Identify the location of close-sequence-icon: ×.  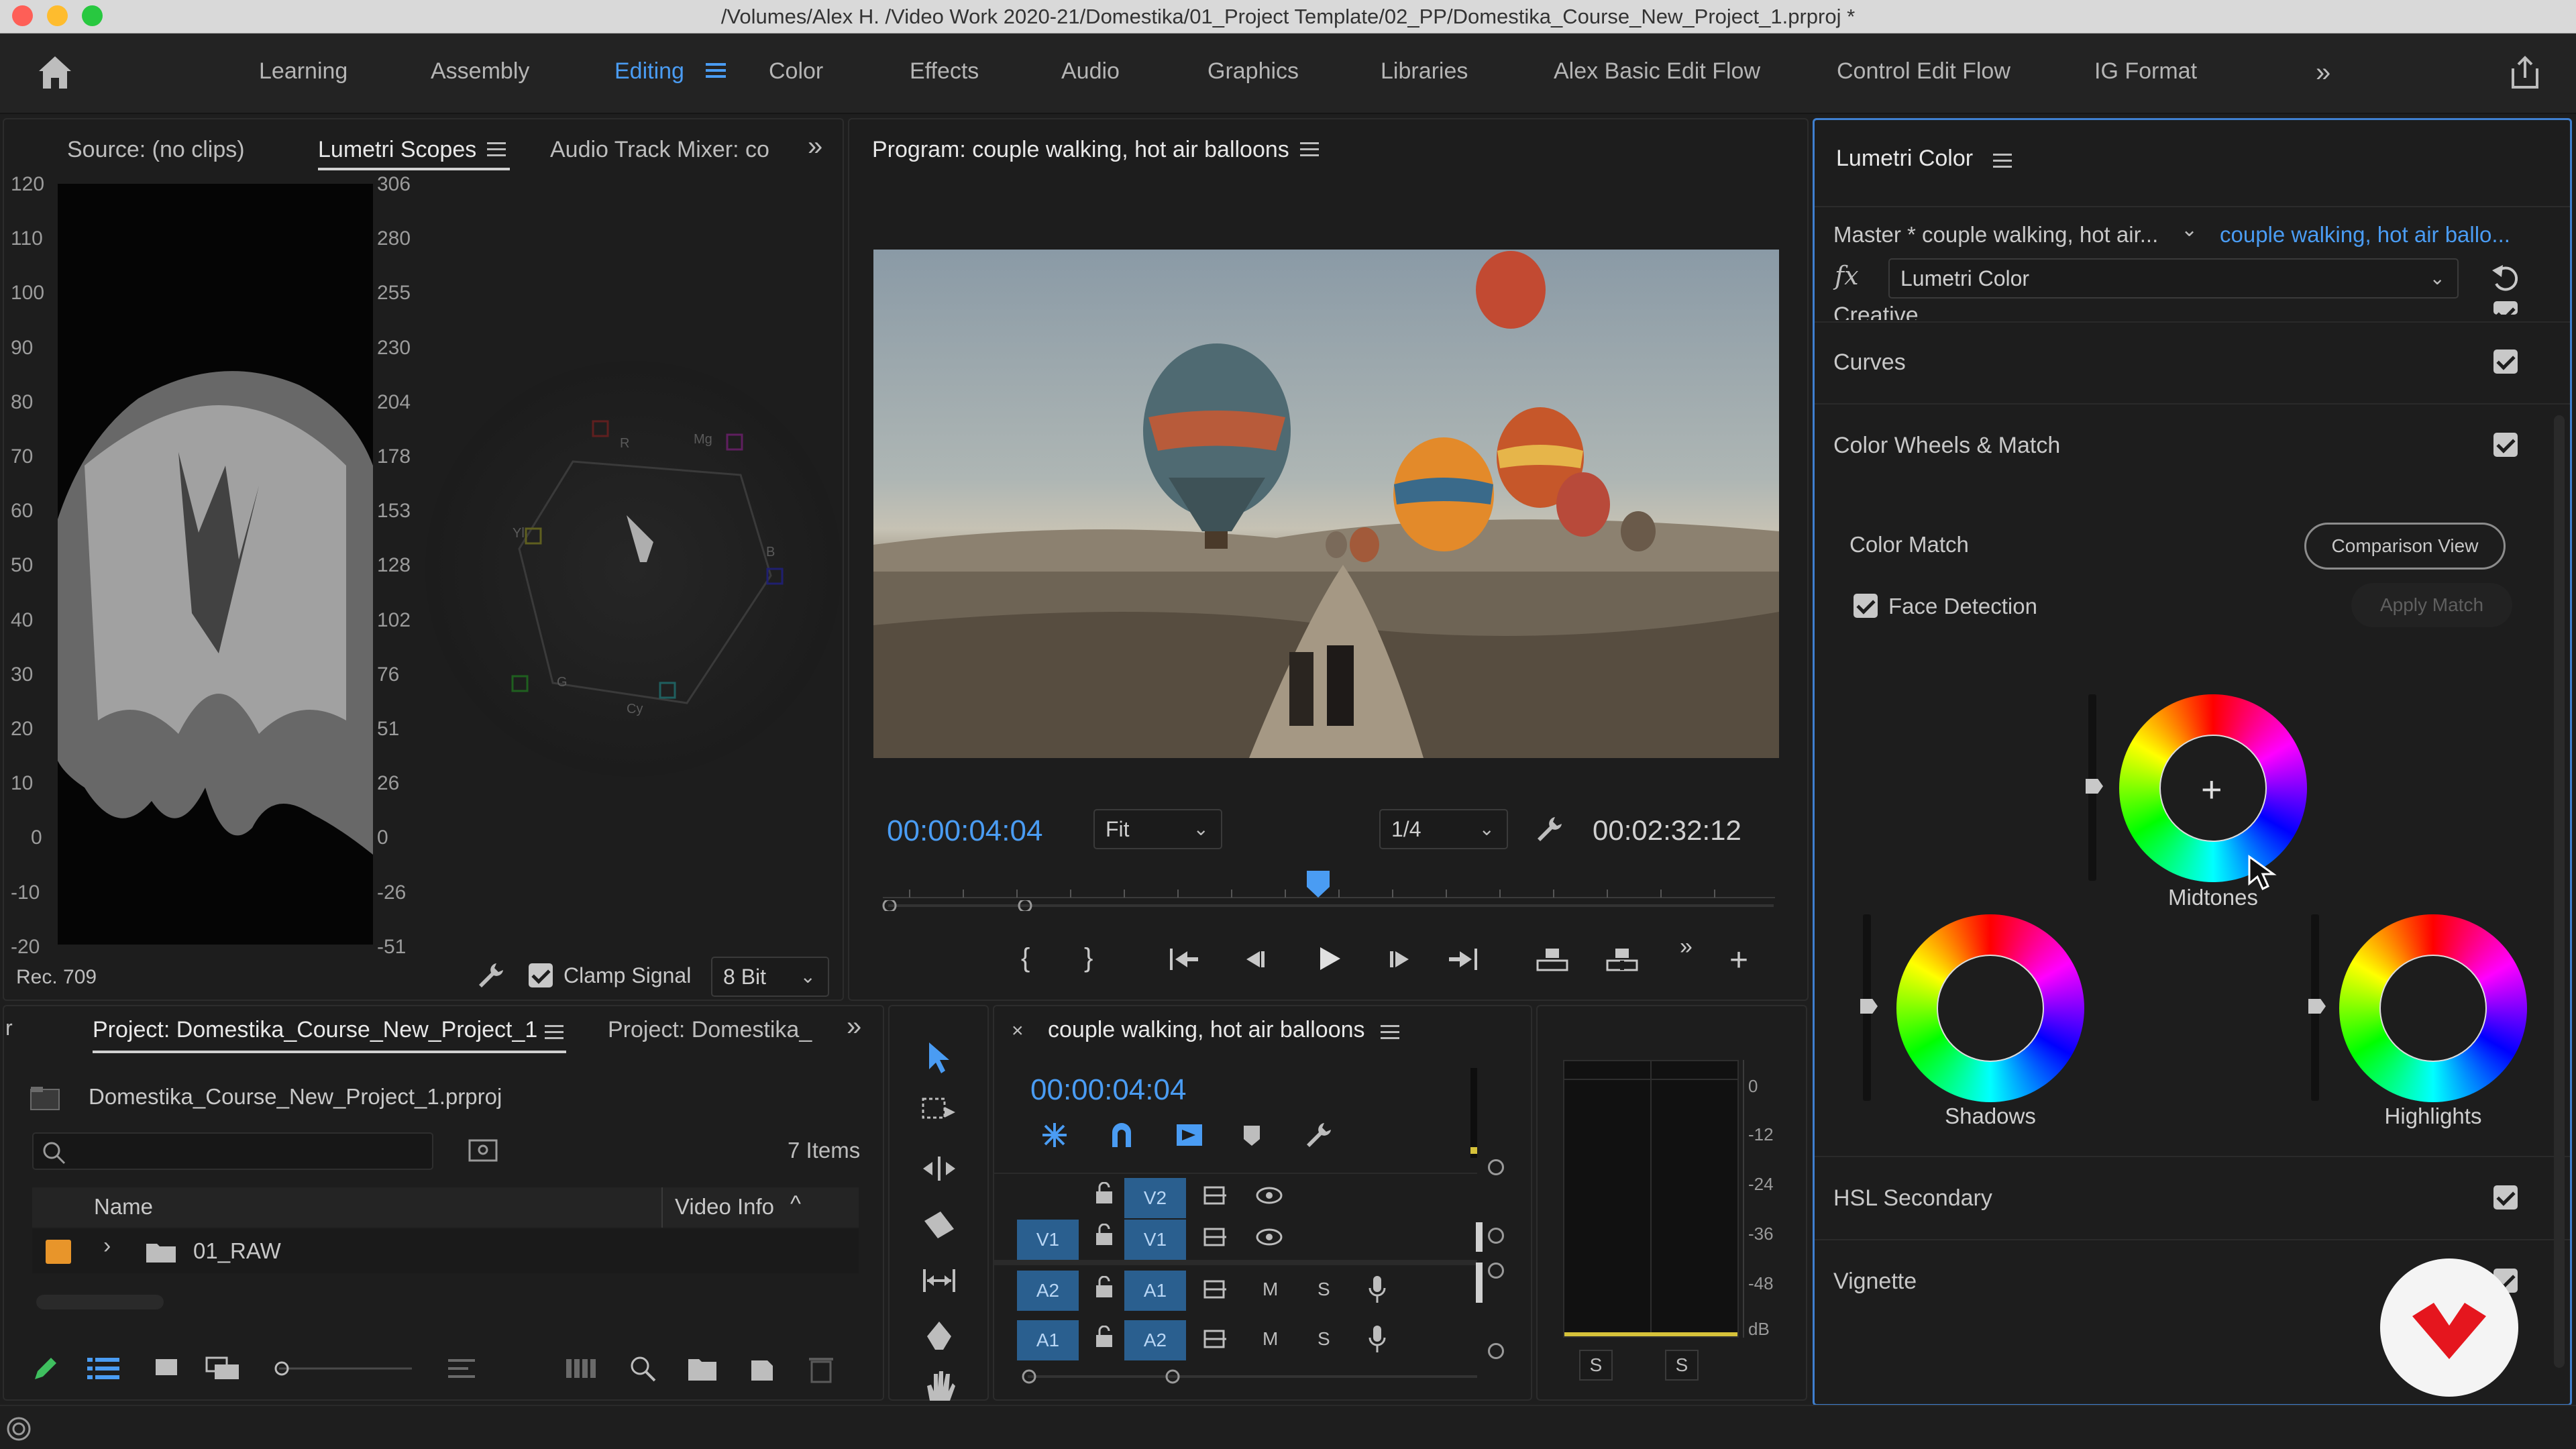
(1018, 1031).